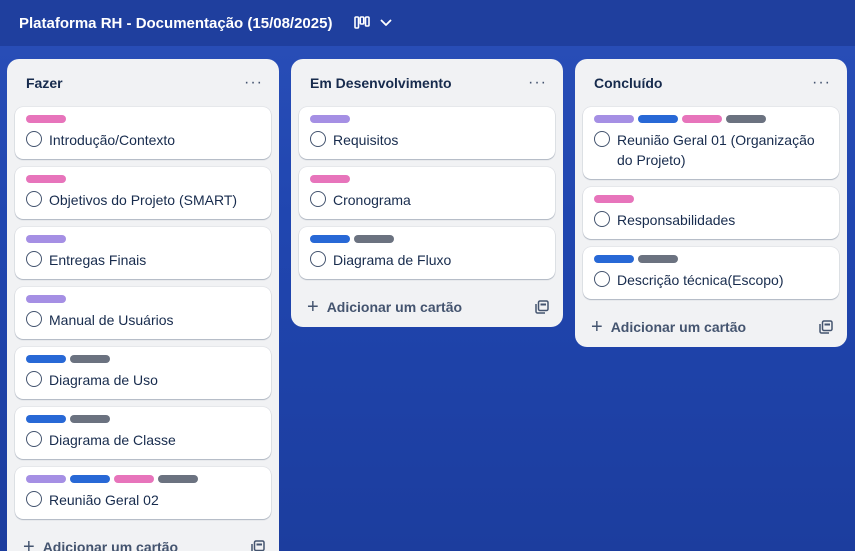 The width and height of the screenshot is (855, 551). What do you see at coordinates (392, 260) in the screenshot?
I see `card-title: Diagrama de Fluxo` at bounding box center [392, 260].